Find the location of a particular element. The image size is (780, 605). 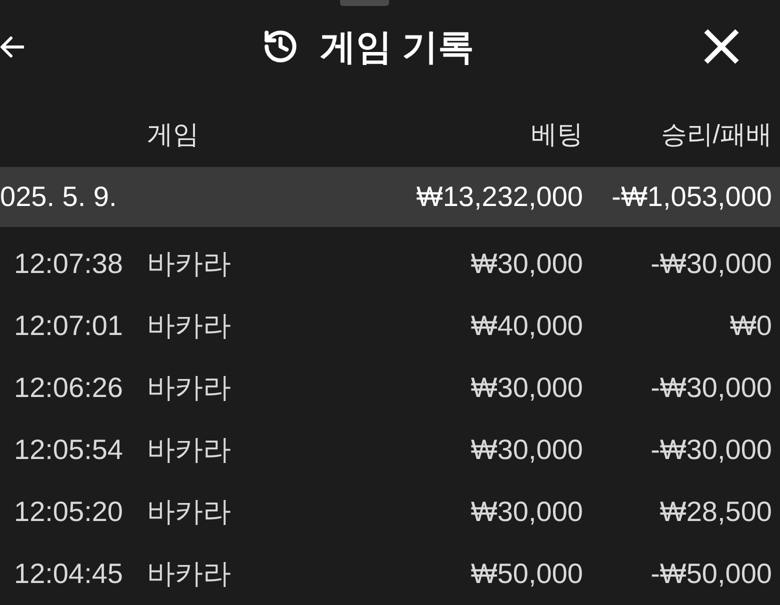

drag-handle is located at coordinates (364, 3).